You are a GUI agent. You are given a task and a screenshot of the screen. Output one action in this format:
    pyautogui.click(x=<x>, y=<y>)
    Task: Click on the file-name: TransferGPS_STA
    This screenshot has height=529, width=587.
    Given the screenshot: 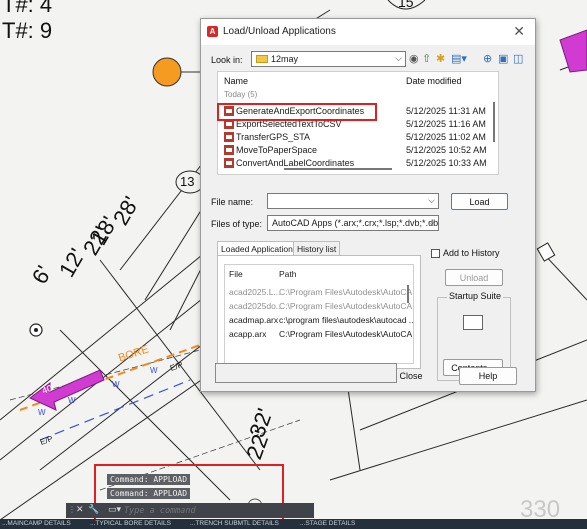 What is the action you would take?
    pyautogui.click(x=273, y=137)
    